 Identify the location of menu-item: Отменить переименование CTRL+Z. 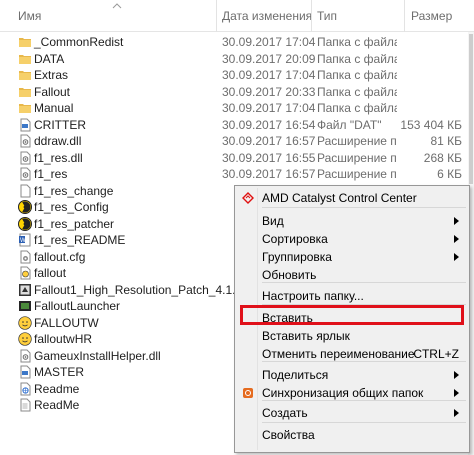
(352, 354).